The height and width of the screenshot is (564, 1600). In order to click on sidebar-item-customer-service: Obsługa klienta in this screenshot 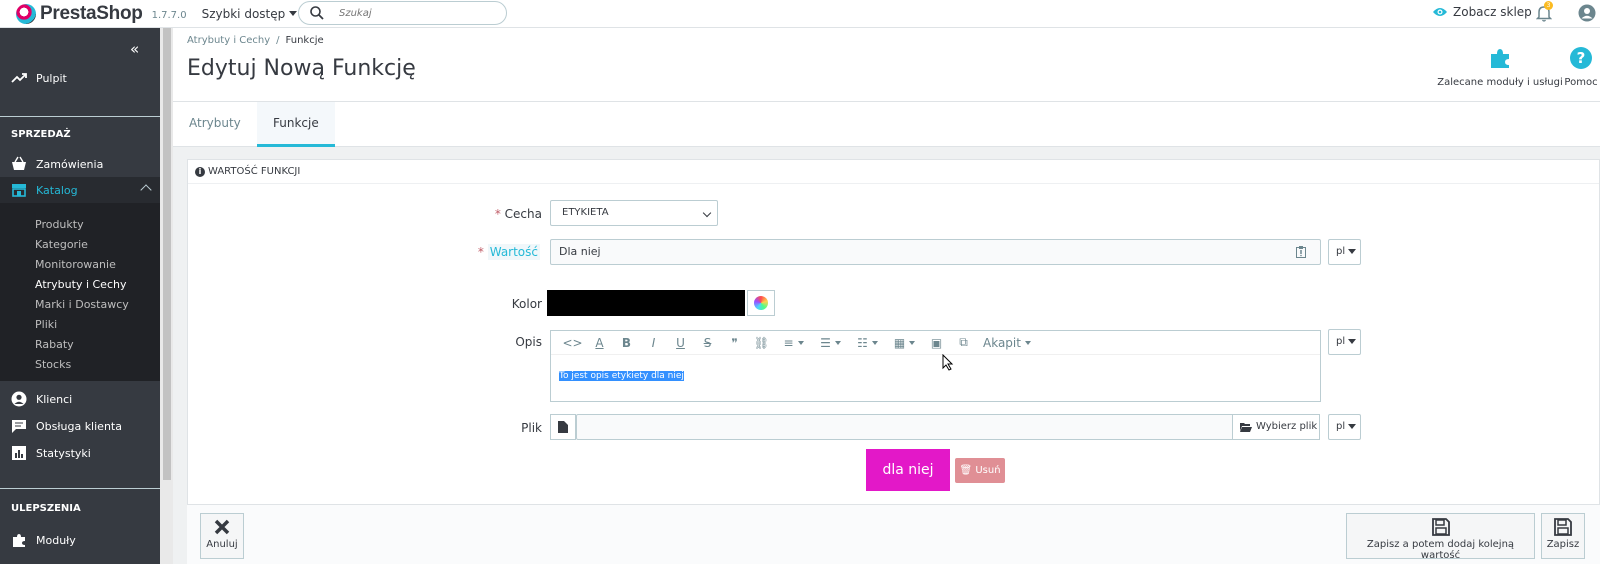, I will do `click(80, 426)`.